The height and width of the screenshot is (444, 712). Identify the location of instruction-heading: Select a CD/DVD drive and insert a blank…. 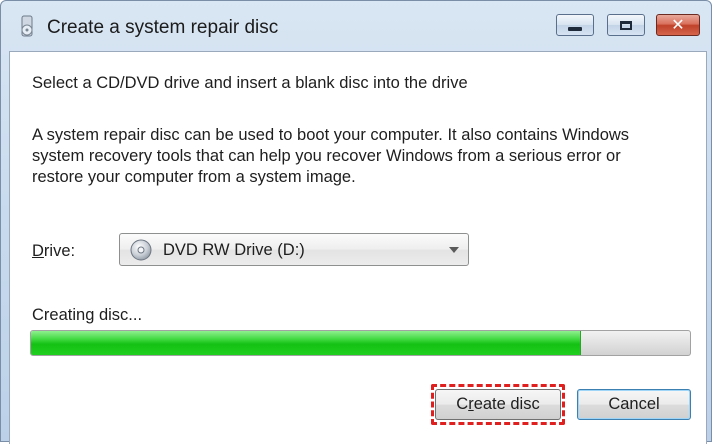
(250, 83).